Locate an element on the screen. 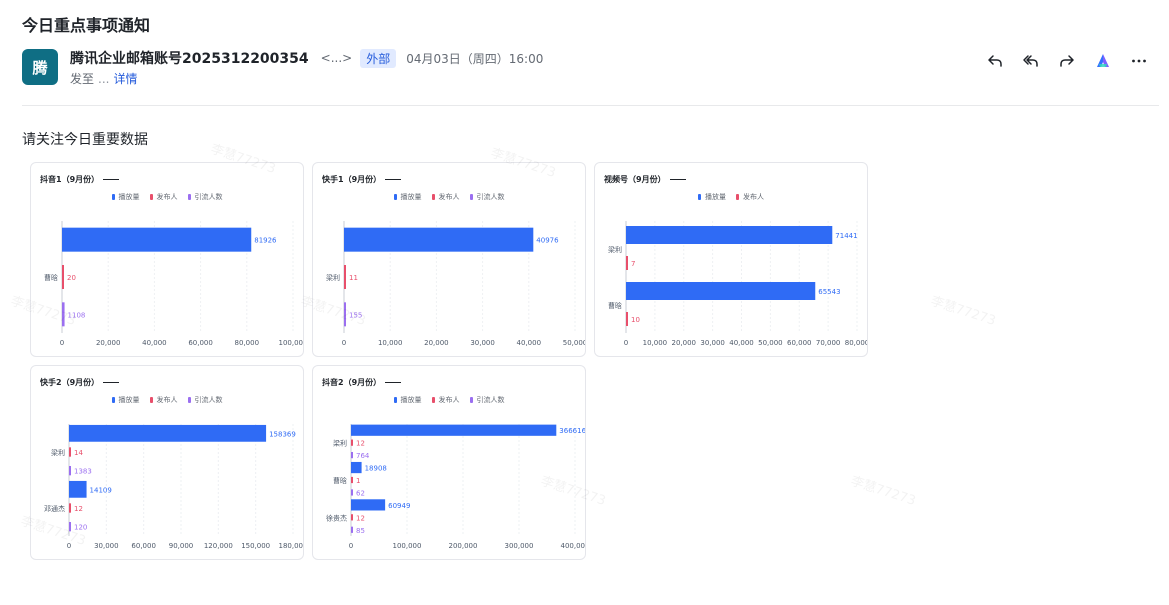  data-label: 120 is located at coordinates (80, 528).